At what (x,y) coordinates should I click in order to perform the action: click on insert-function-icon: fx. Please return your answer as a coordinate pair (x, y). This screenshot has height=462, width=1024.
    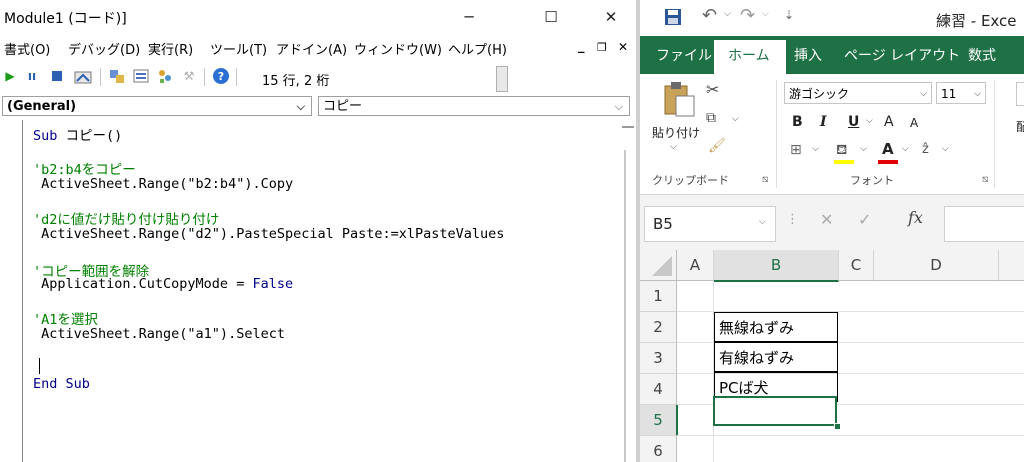
    Looking at the image, I should click on (915, 217).